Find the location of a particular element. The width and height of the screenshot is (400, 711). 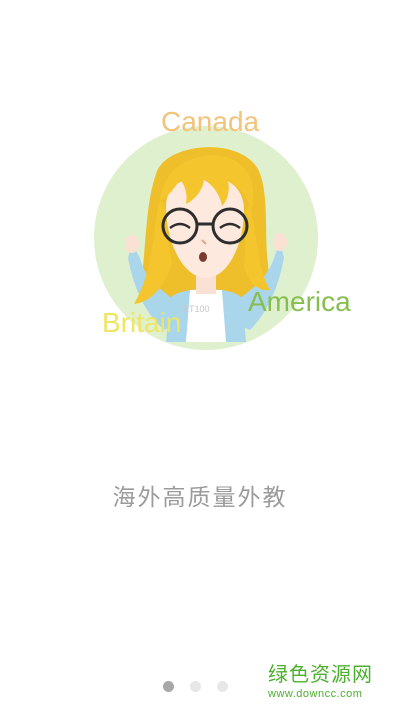

country-label-britain: Britain is located at coordinates (142, 322).